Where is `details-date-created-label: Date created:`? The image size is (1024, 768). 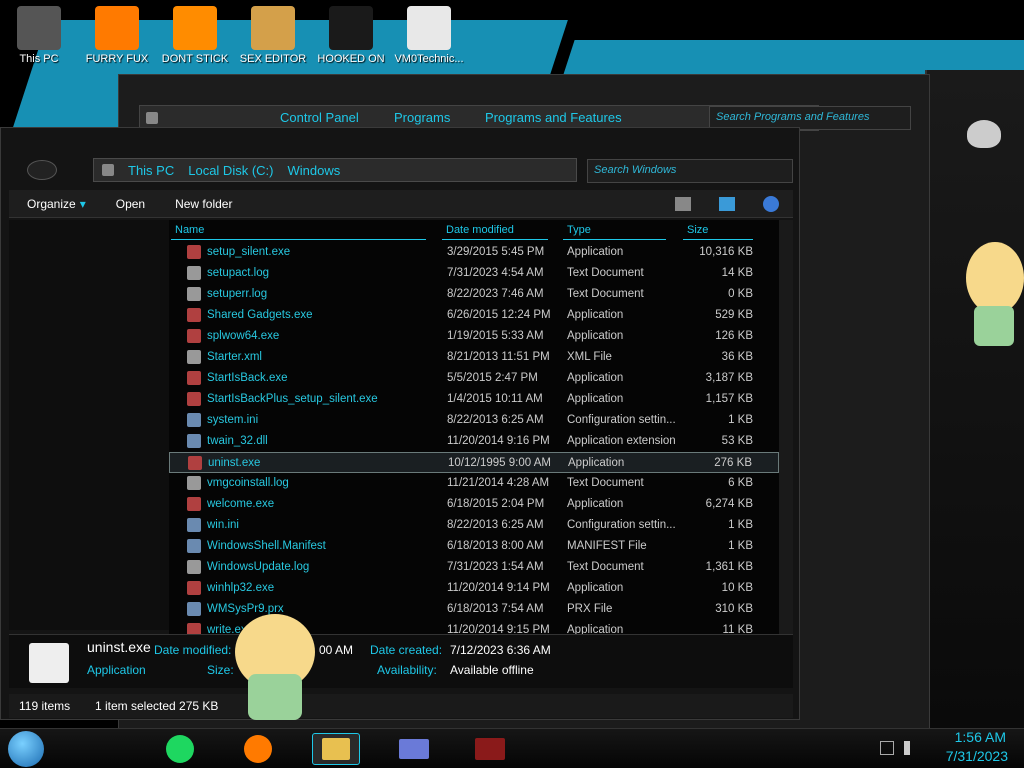 details-date-created-label: Date created: is located at coordinates (406, 650).